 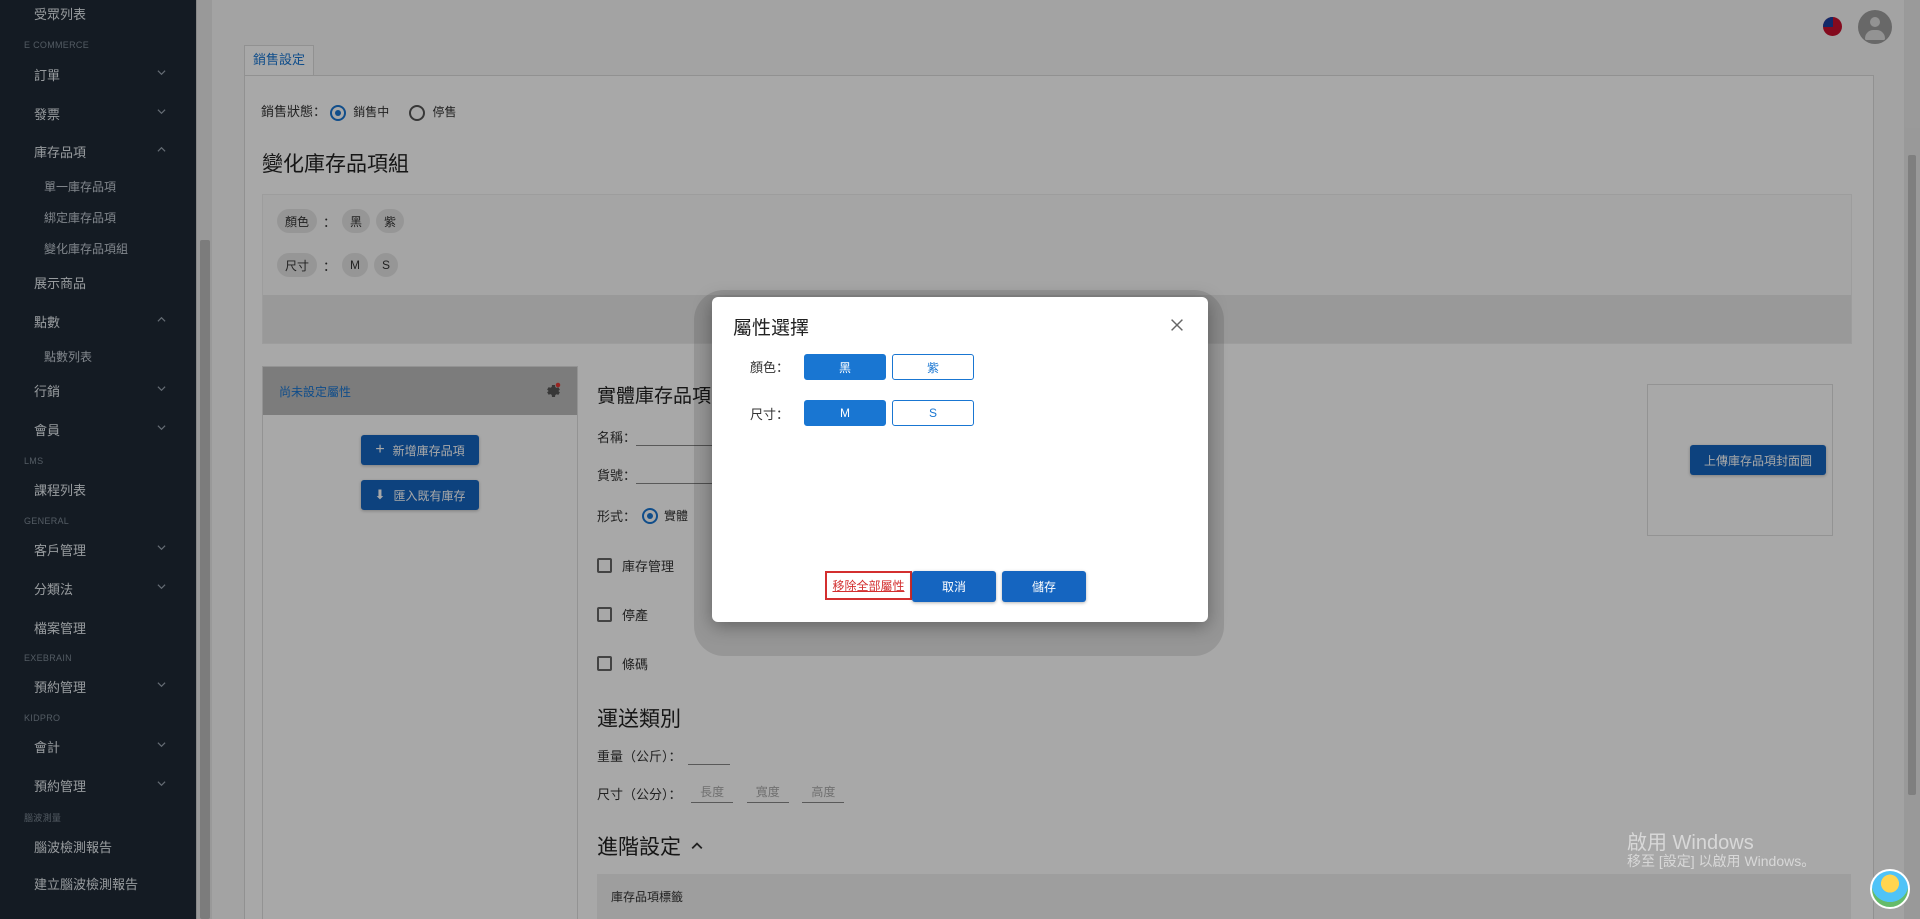 What do you see at coordinates (960, 459) in the screenshot?
I see `attribute-select-dialog: 屬性選擇 顏色： 黑 紫 尺寸： M S 移除全部屬性 取消 儲存` at bounding box center [960, 459].